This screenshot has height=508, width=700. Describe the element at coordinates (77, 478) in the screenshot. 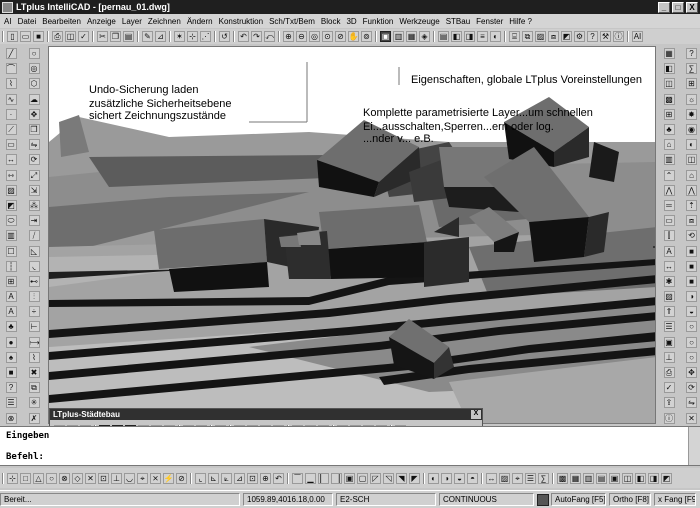

I see `snap-quadrant-icon: ◇` at that location.